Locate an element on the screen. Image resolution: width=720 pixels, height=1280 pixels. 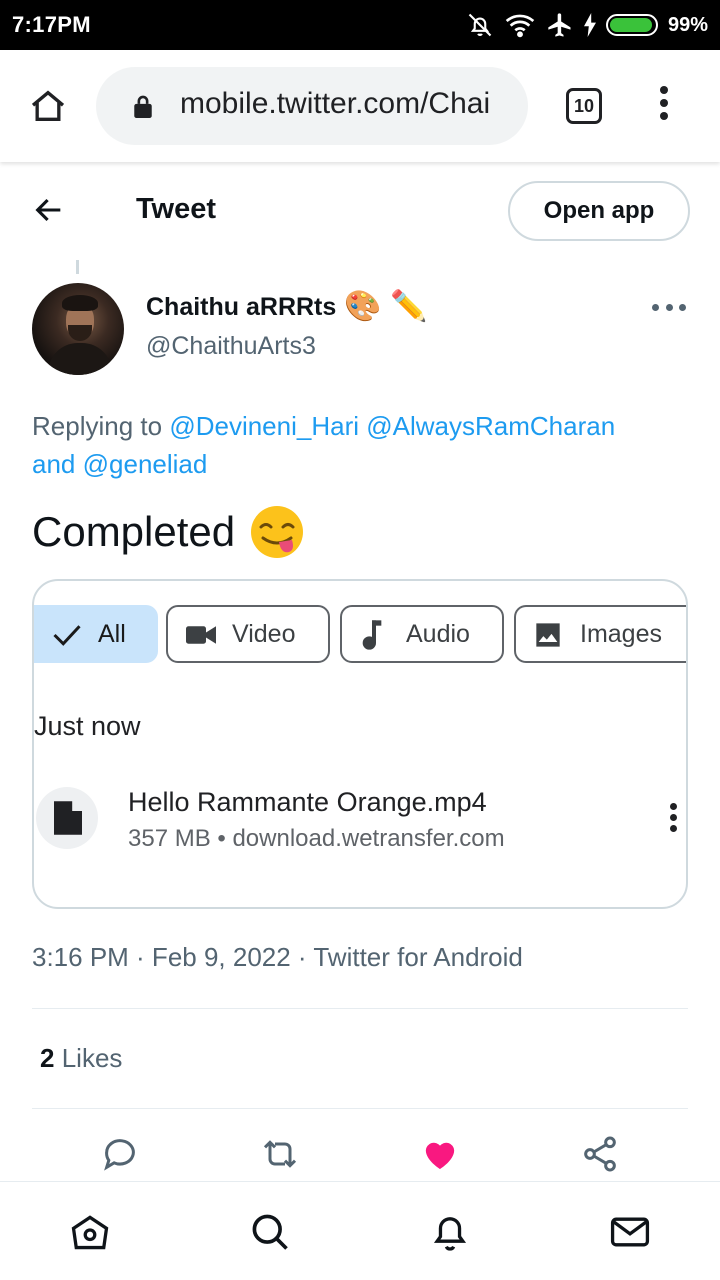
author-emojis: 🎨 ✏️ is located at coordinates (386, 306).